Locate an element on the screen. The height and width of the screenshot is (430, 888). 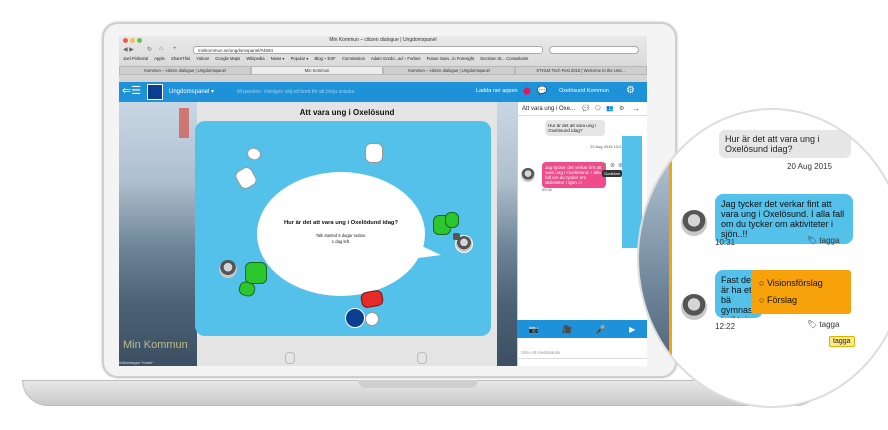
zoom-time-1: 10:31 is located at coordinates (725, 242).